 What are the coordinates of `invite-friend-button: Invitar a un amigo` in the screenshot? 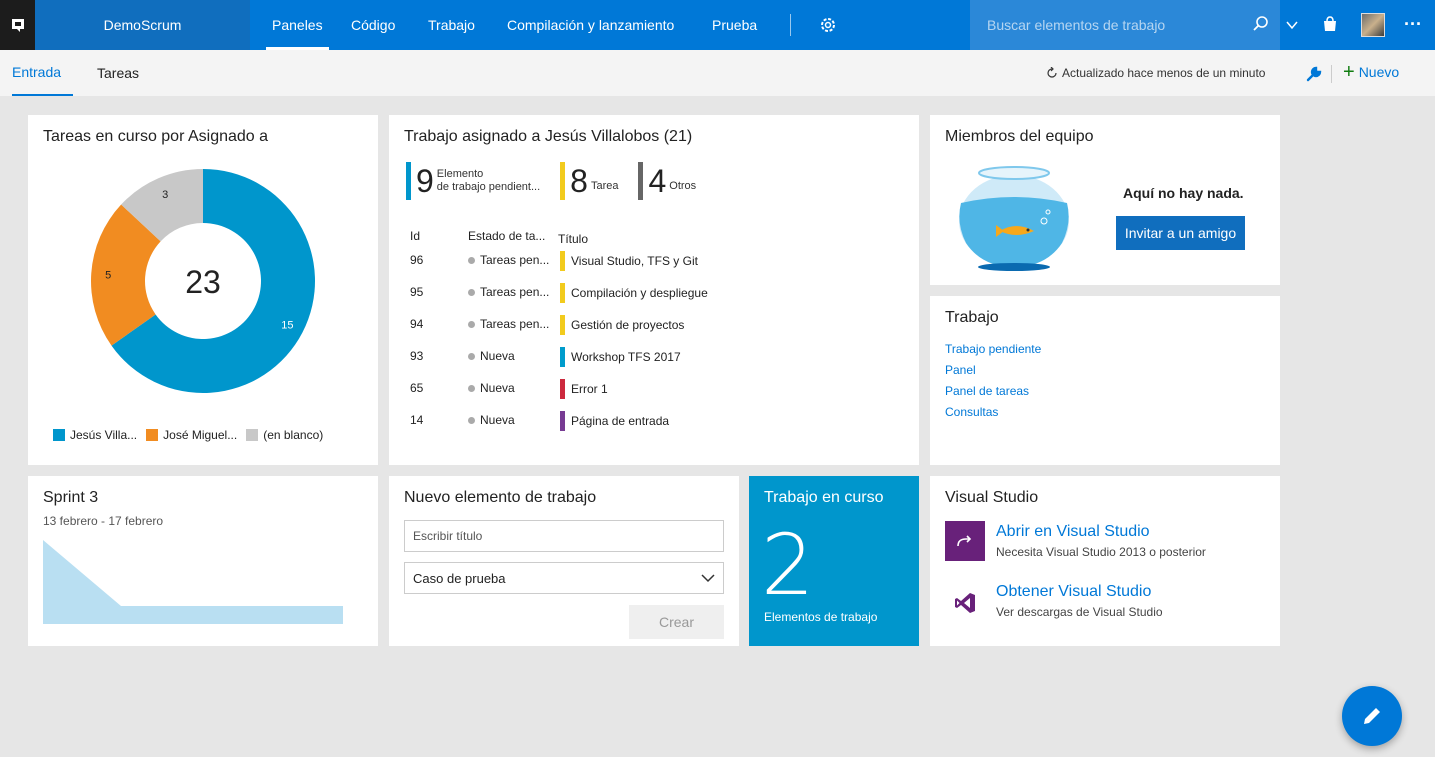 It's located at (1180, 233).